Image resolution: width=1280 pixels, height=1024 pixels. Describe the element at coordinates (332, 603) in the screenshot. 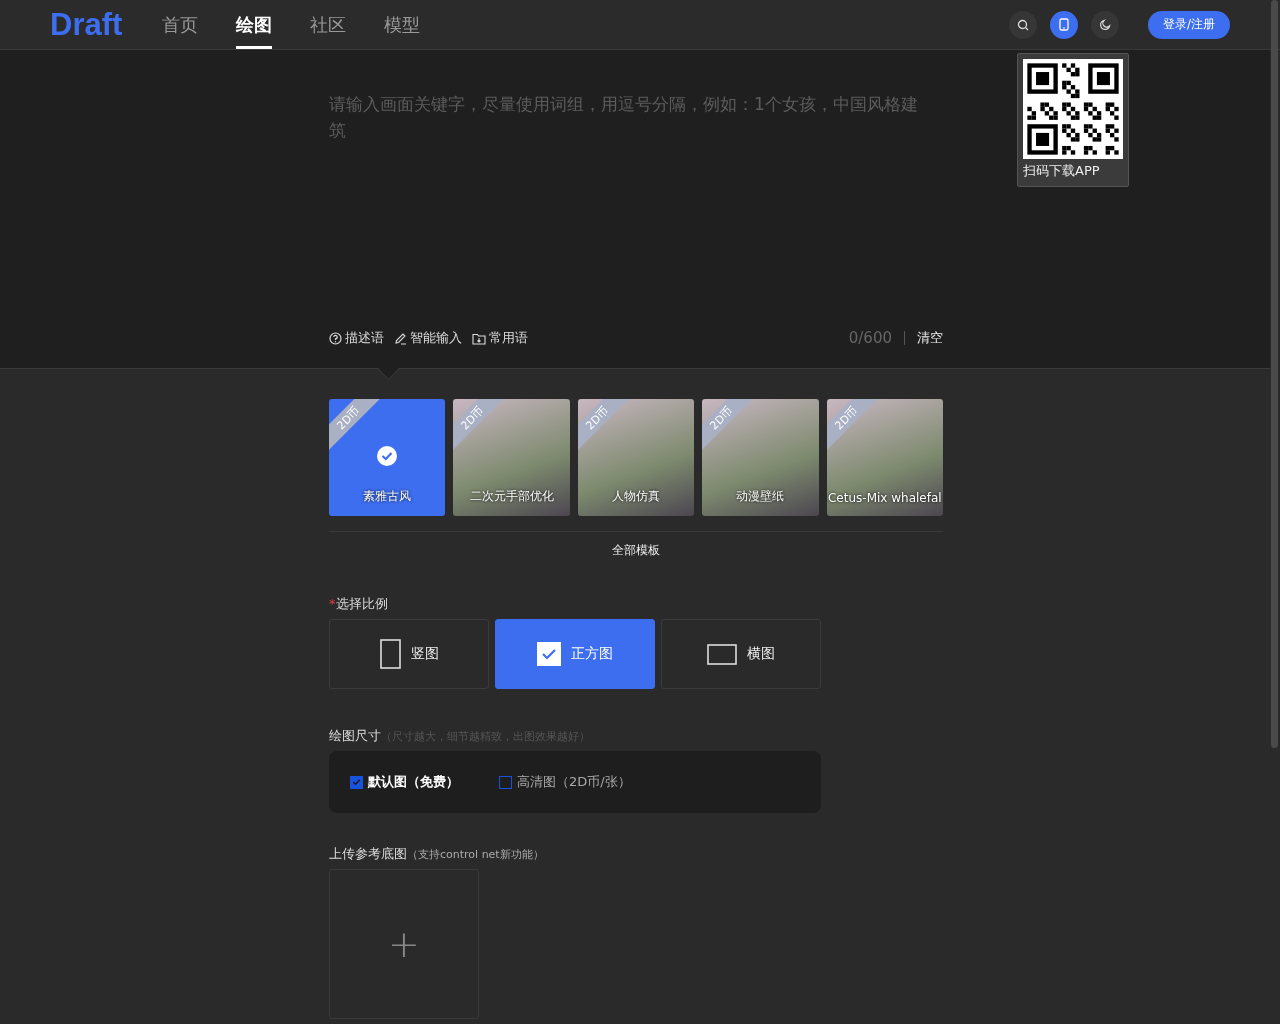

I see `required-mark: *` at that location.